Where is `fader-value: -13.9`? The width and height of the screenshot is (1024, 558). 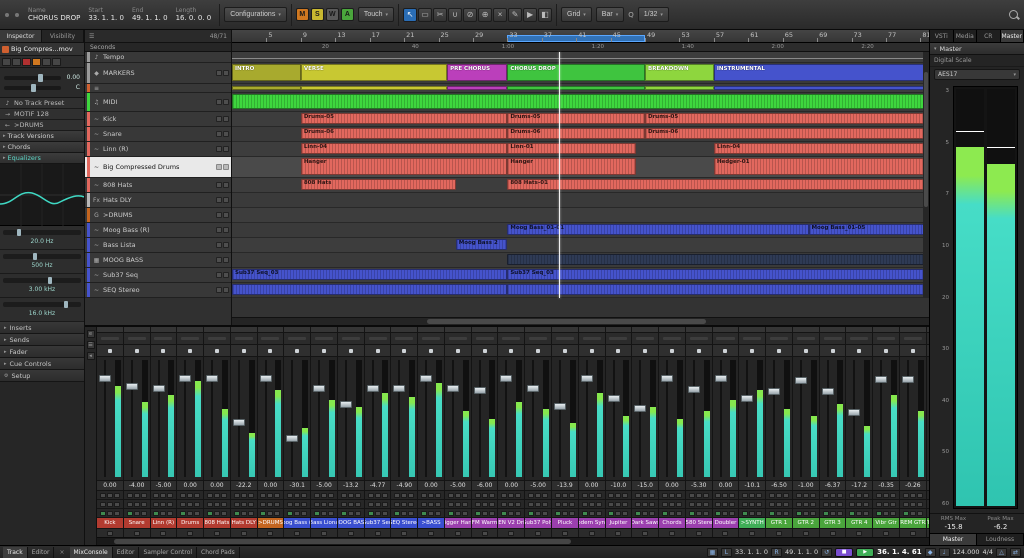 fader-value: -13.9 is located at coordinates (565, 486).